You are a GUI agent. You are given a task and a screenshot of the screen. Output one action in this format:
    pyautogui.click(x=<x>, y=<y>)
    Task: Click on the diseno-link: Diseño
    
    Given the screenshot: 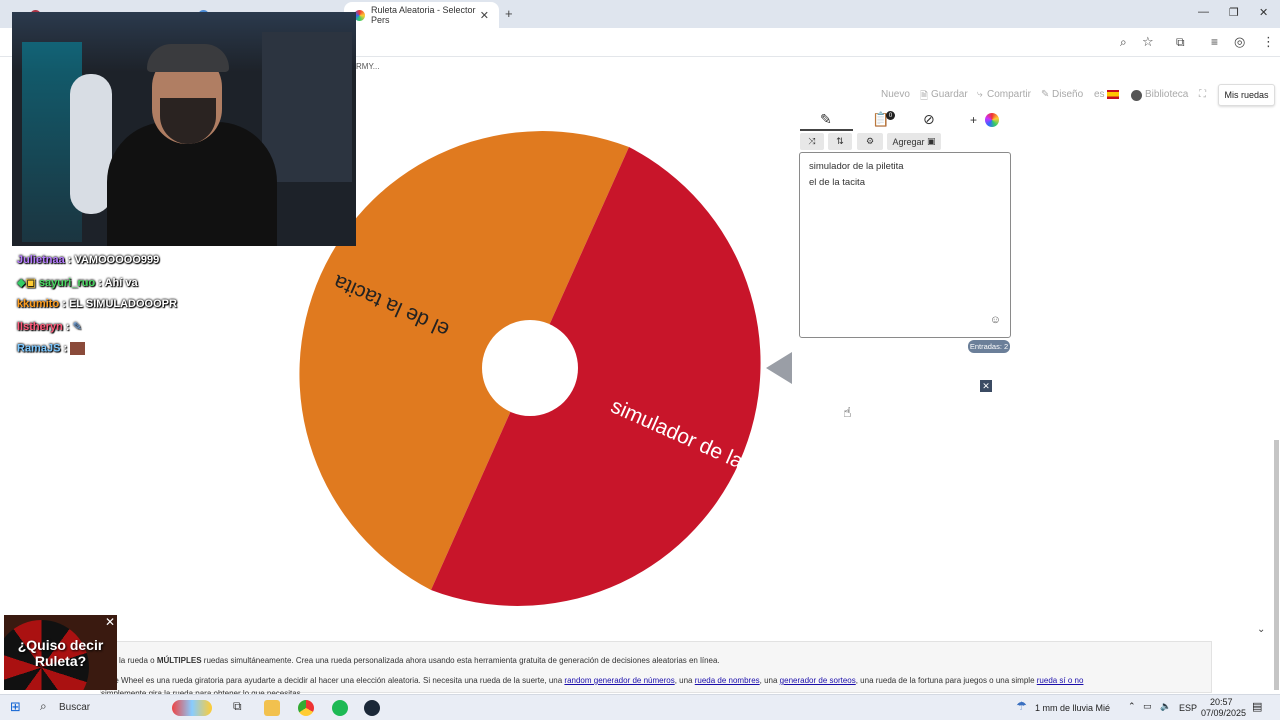 What is the action you would take?
    pyautogui.click(x=1067, y=94)
    